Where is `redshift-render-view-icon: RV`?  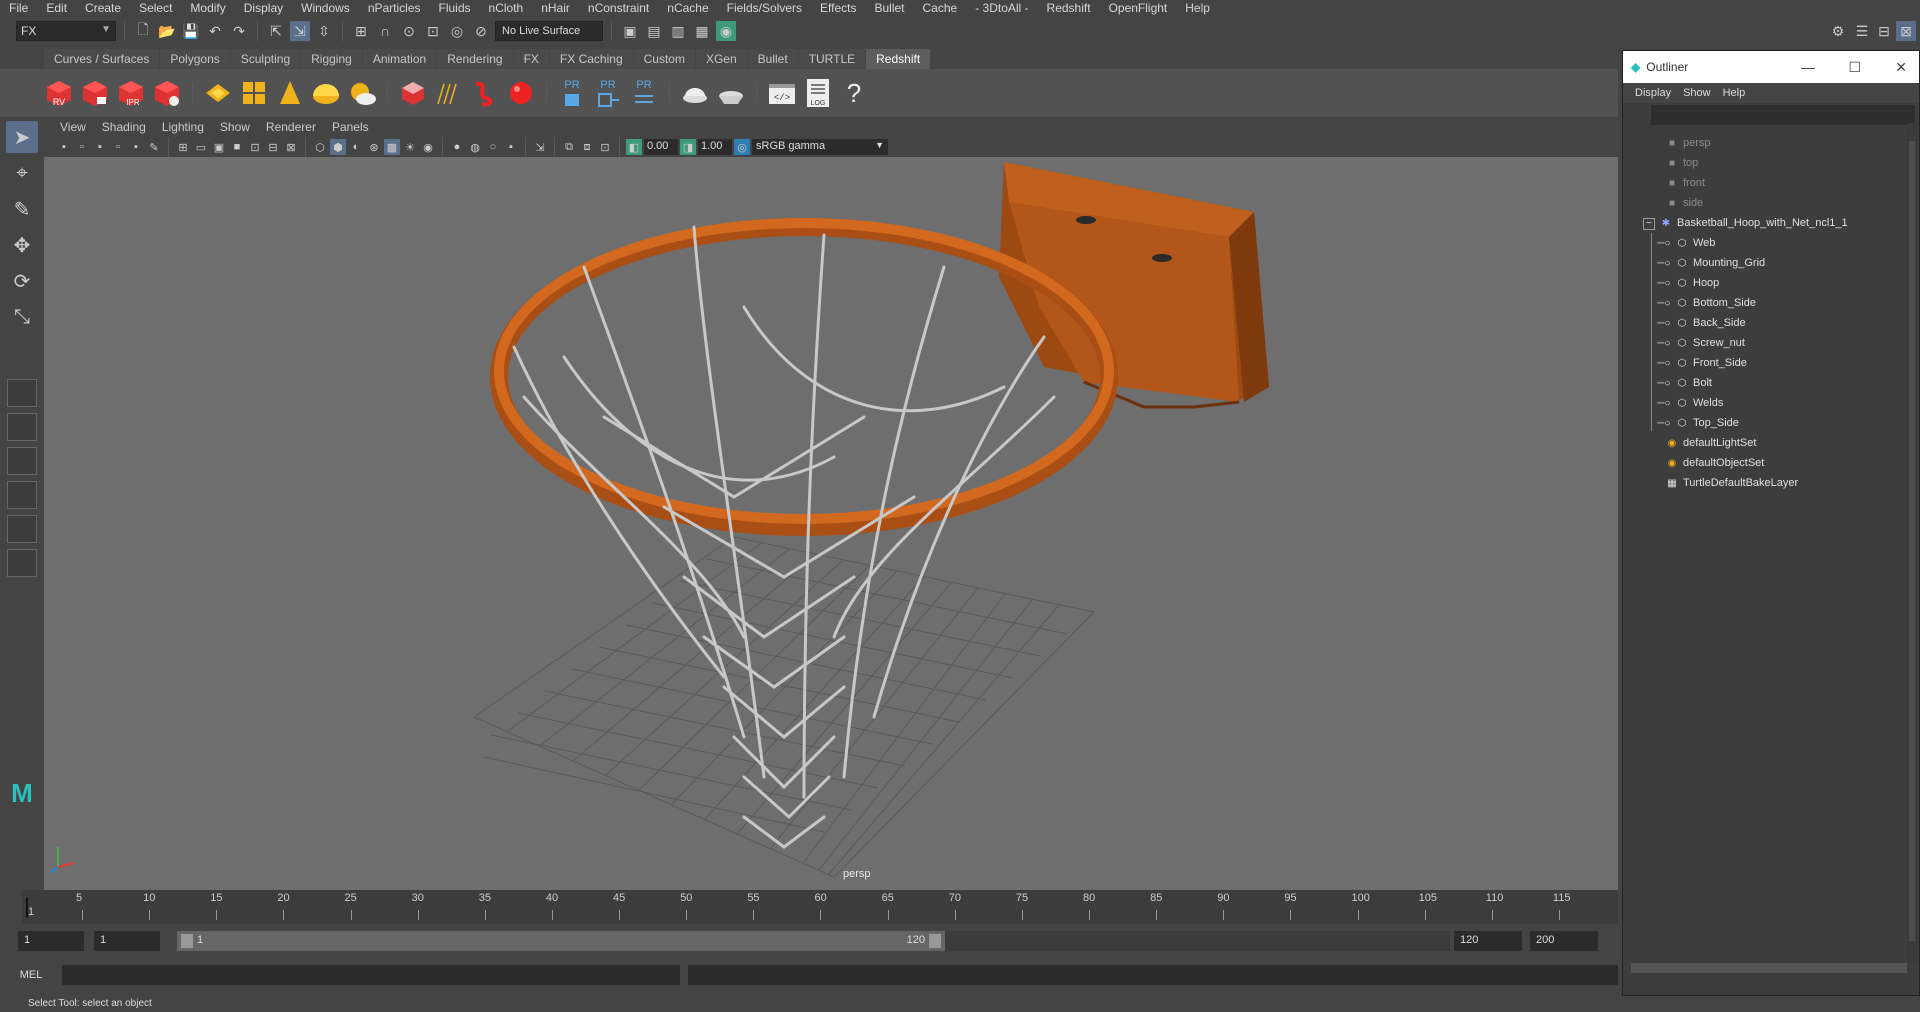 redshift-render-view-icon: RV is located at coordinates (59, 93).